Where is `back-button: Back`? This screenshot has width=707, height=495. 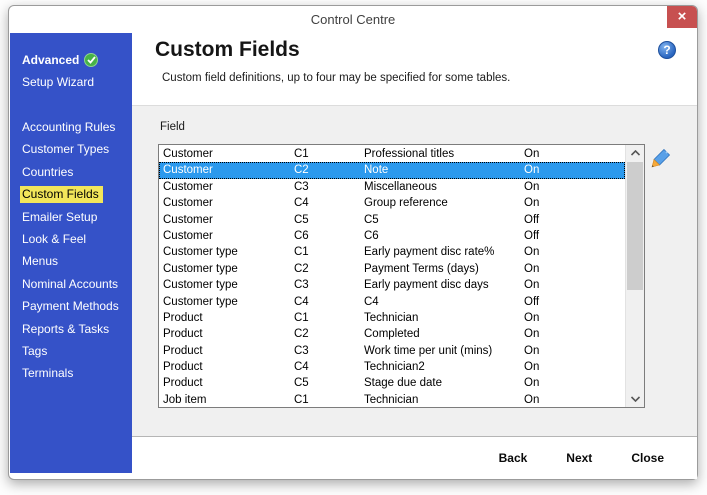
back-button: Back is located at coordinates (513, 458).